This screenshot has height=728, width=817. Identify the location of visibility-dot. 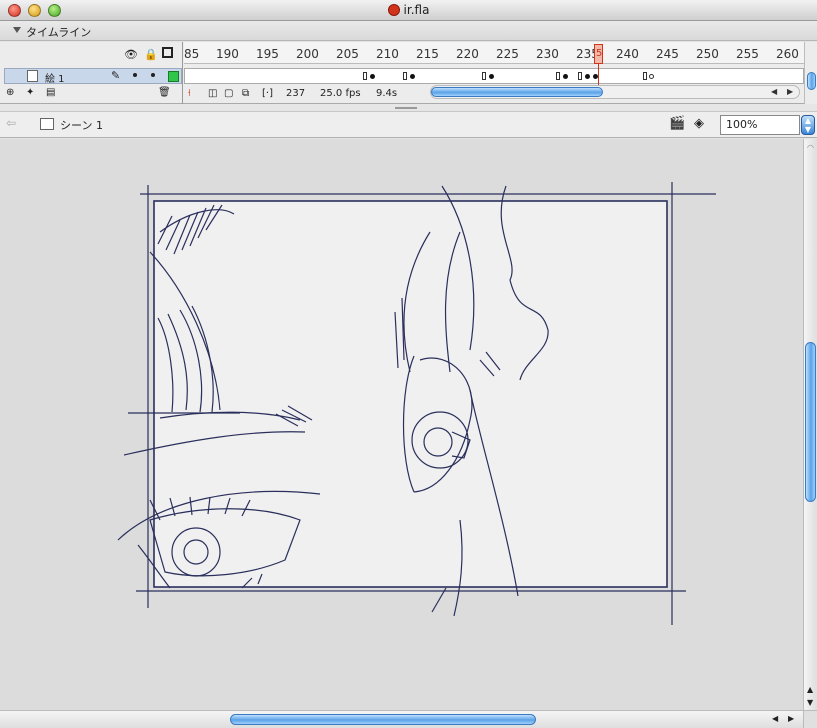
(135, 75).